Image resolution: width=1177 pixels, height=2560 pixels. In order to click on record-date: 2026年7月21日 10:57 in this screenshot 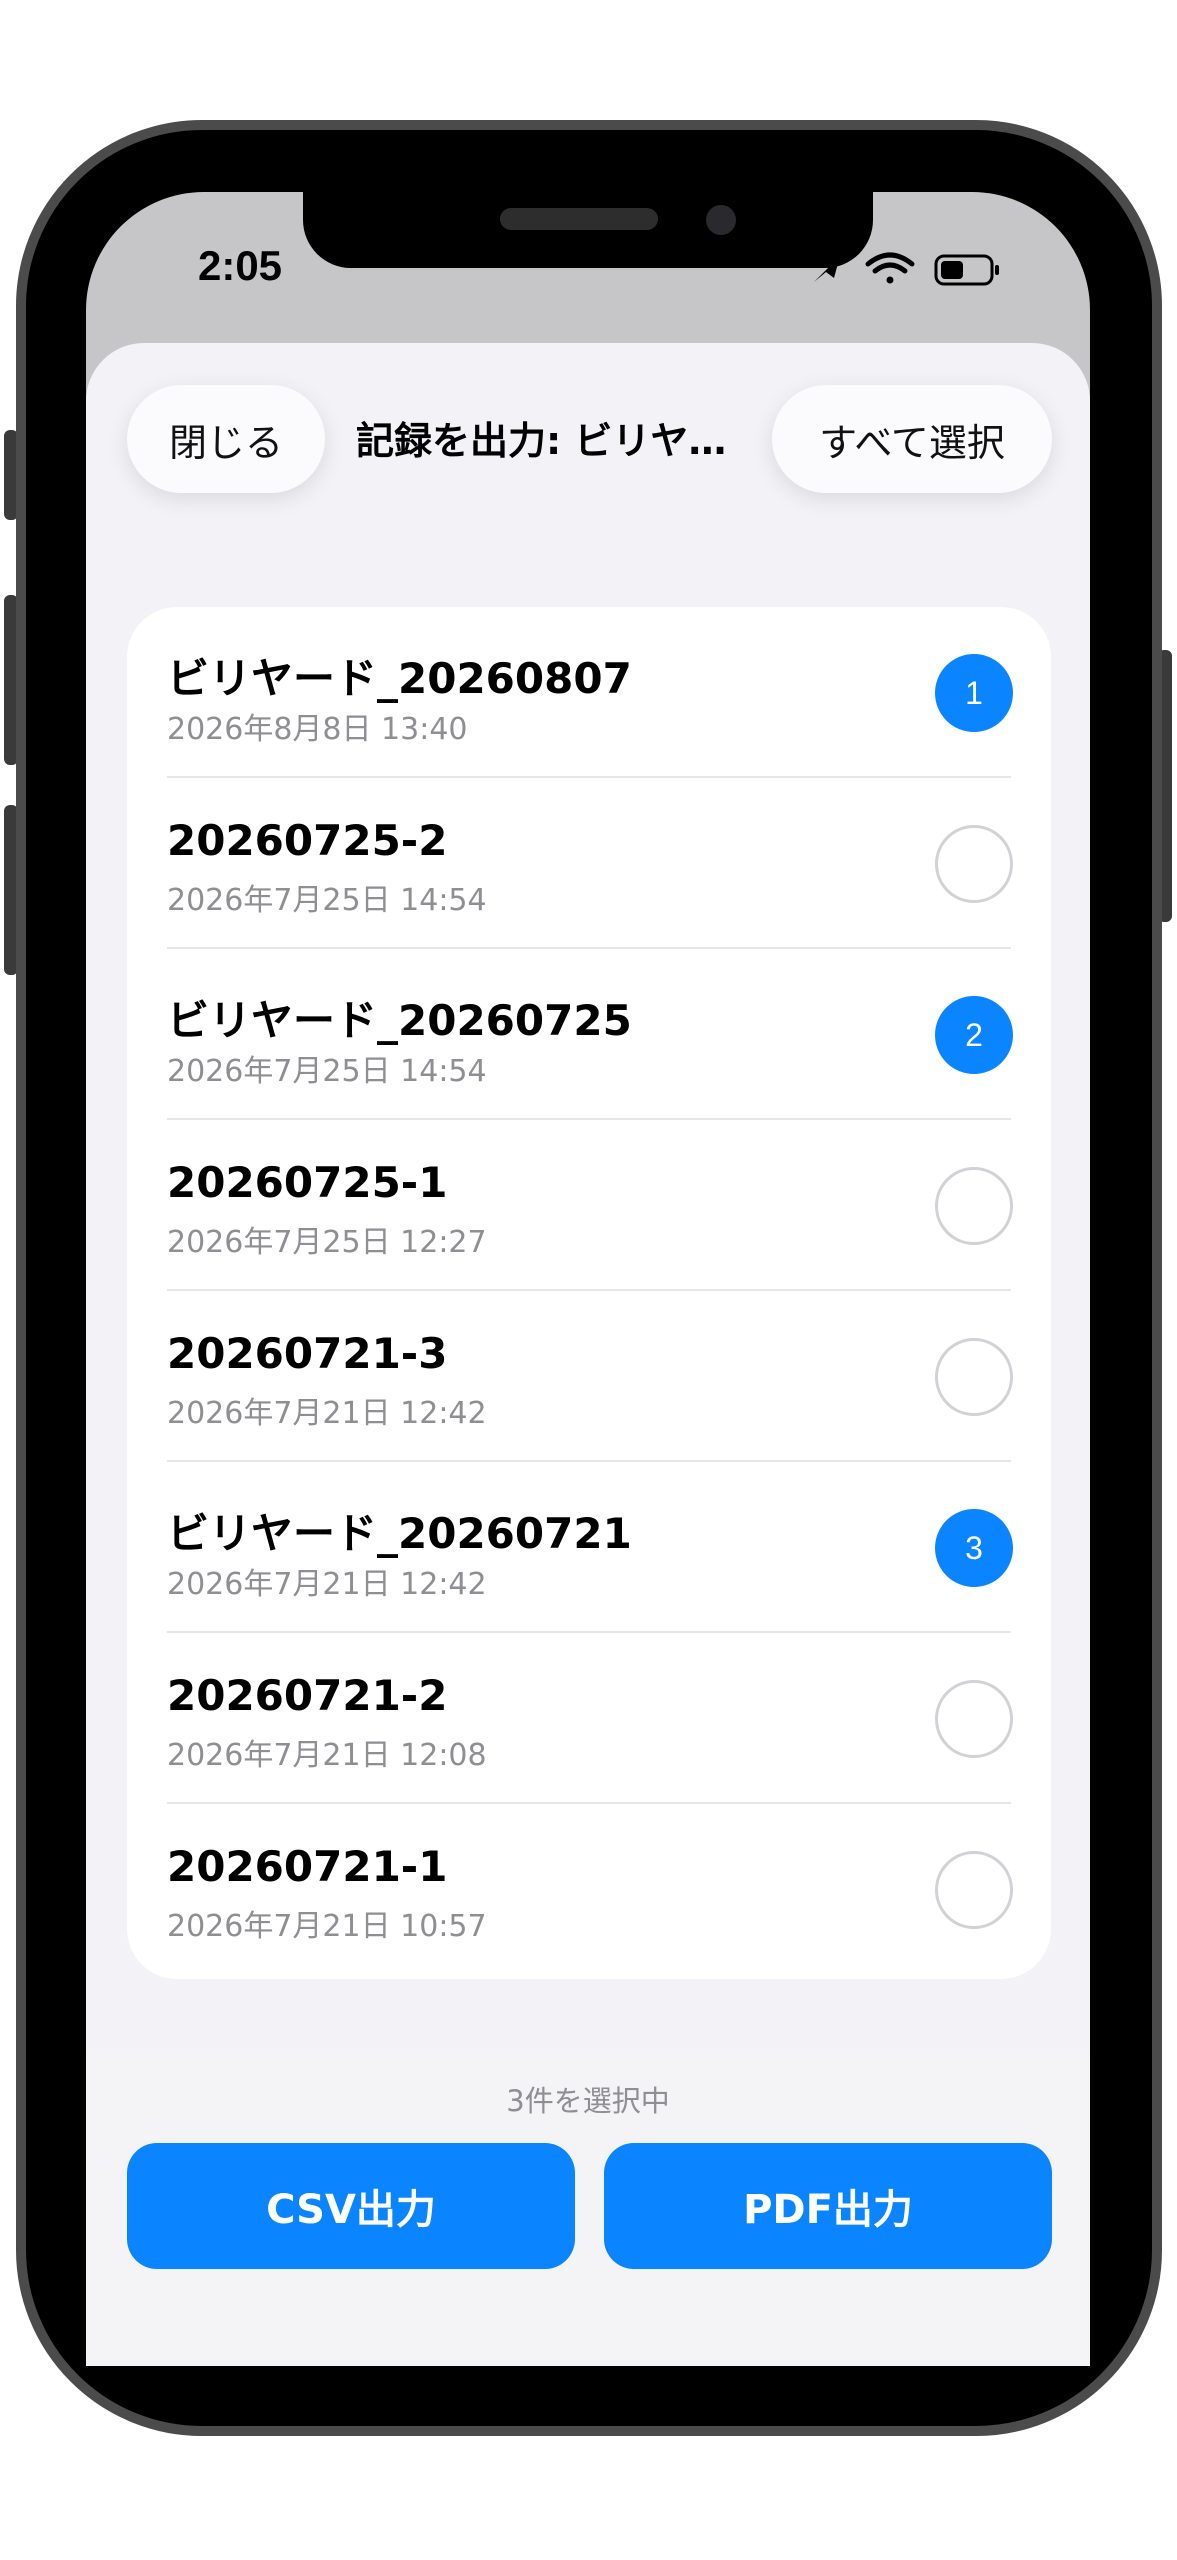, I will do `click(327, 1926)`.